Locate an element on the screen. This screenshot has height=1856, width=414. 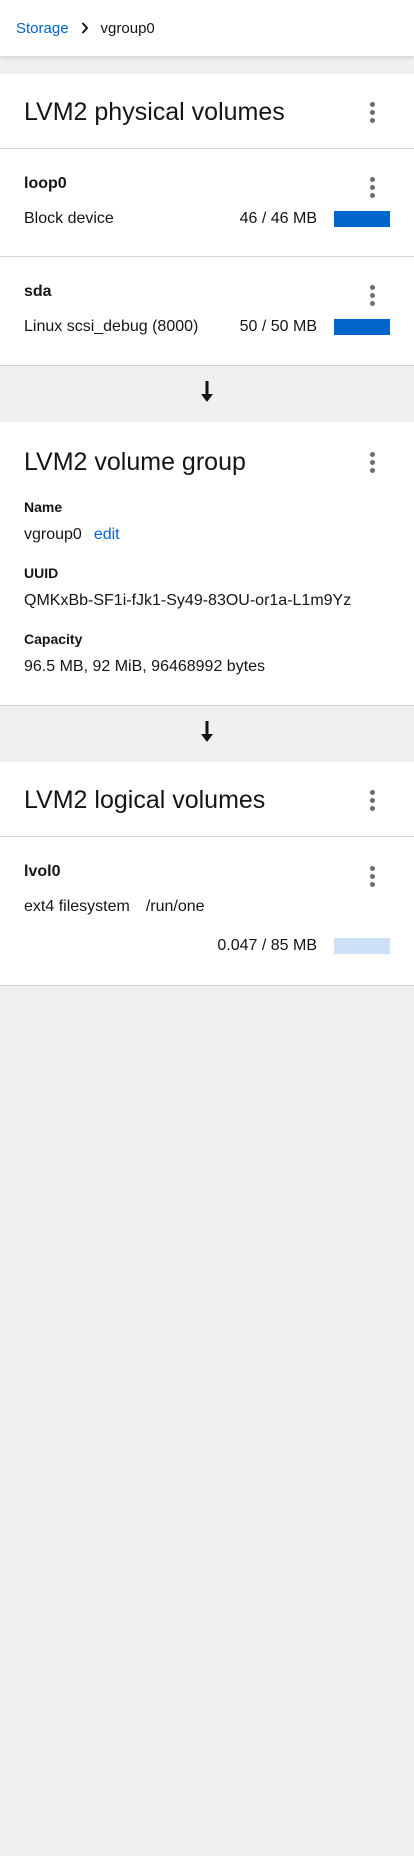
name-value-row: vgroup0 edit is located at coordinates (72, 535).